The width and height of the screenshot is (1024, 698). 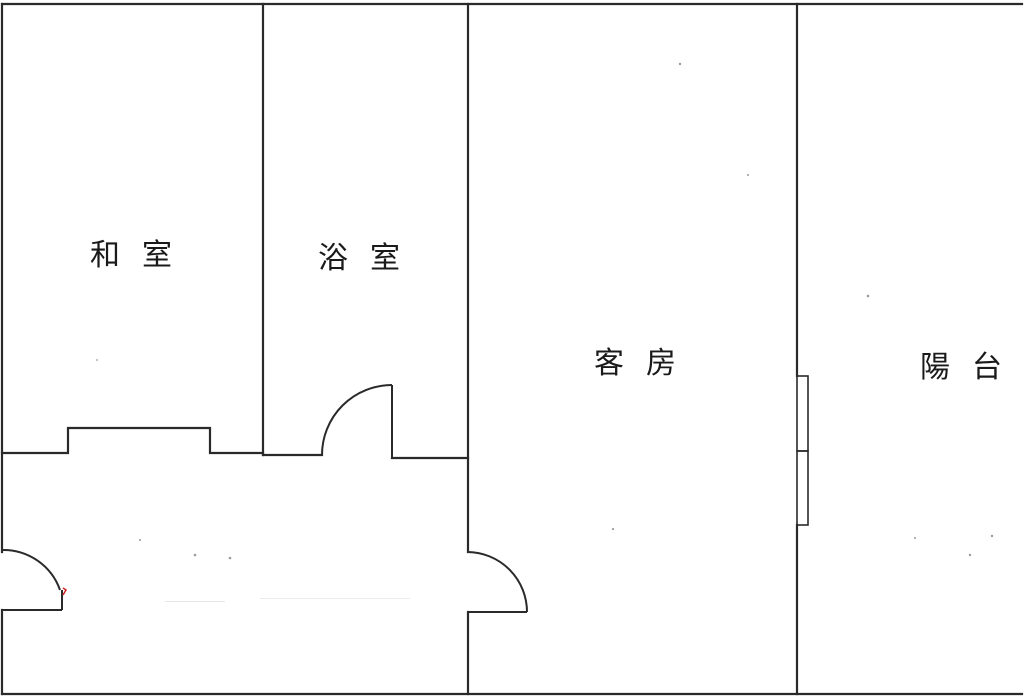 I want to click on room-label-balcony: 陽台, so click(x=972, y=367).